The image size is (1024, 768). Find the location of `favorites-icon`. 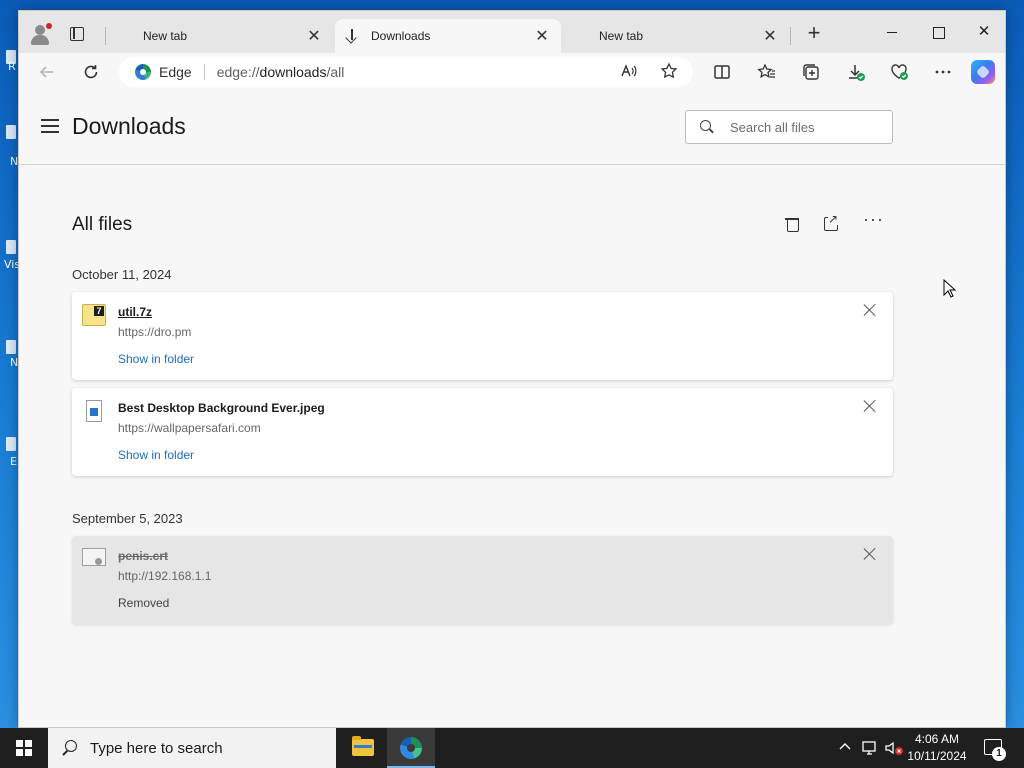

favorites-icon is located at coordinates (767, 72).